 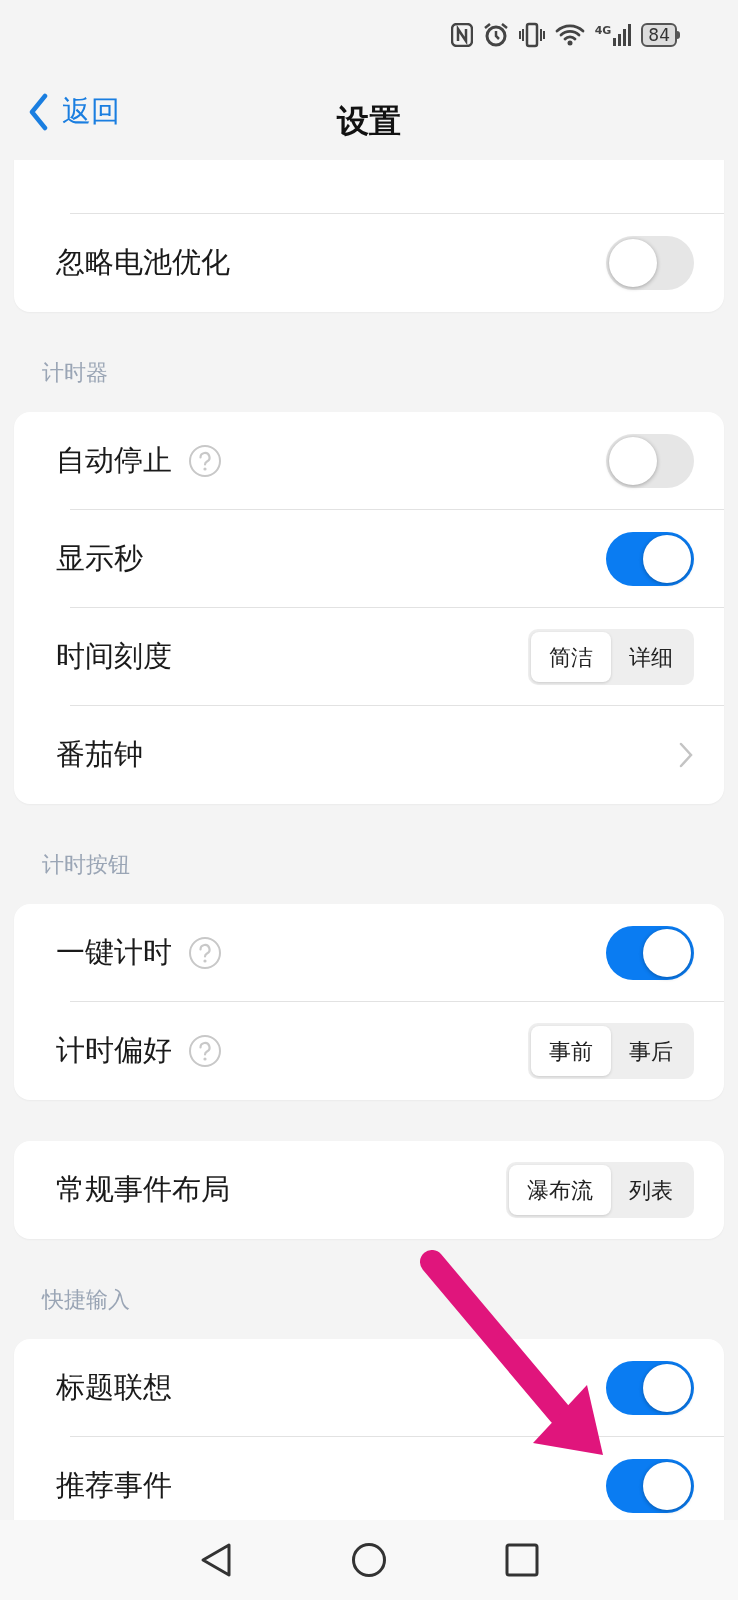 I want to click on segment-option: 详细, so click(x=651, y=657).